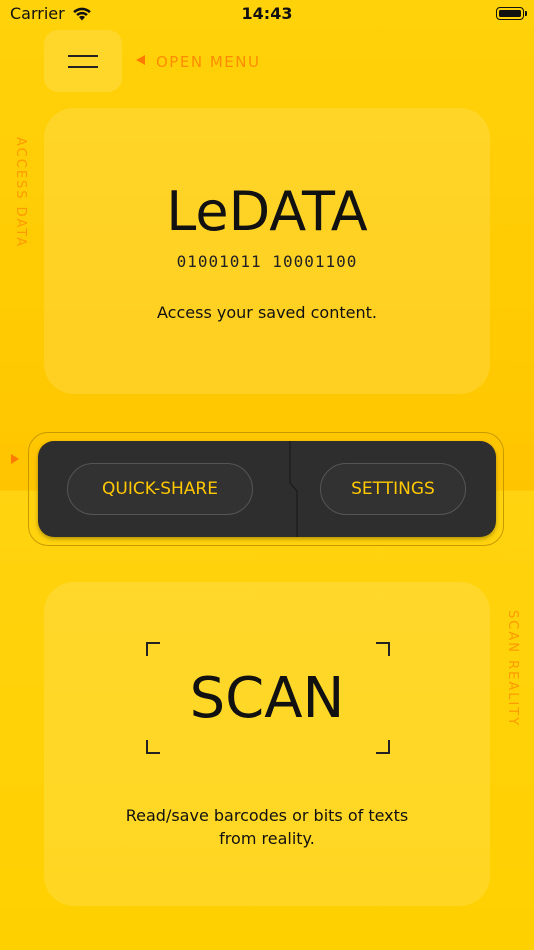  I want to click on quick-share-label: QUICK-SHARE, so click(160, 489).